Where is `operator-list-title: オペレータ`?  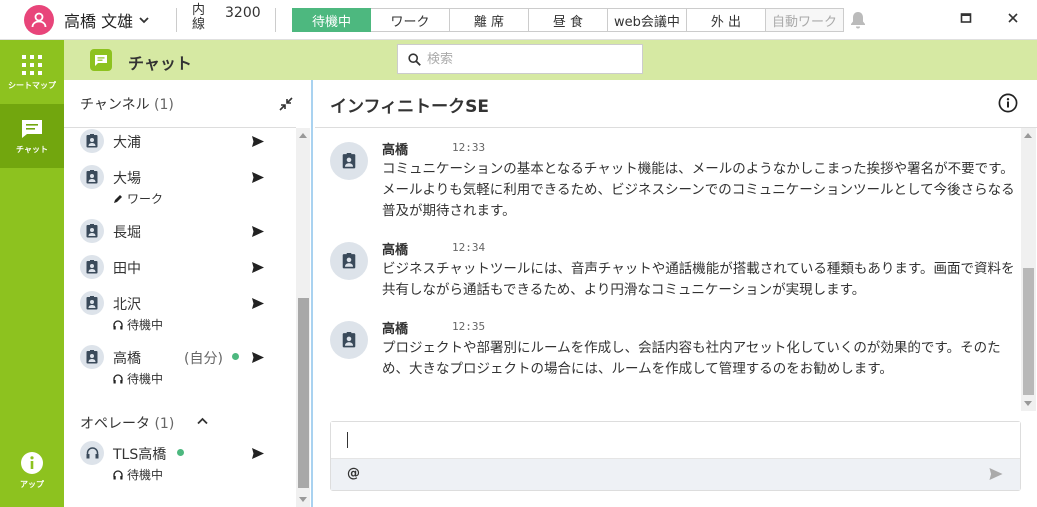
operator-list-title: オペレータ is located at coordinates (115, 424).